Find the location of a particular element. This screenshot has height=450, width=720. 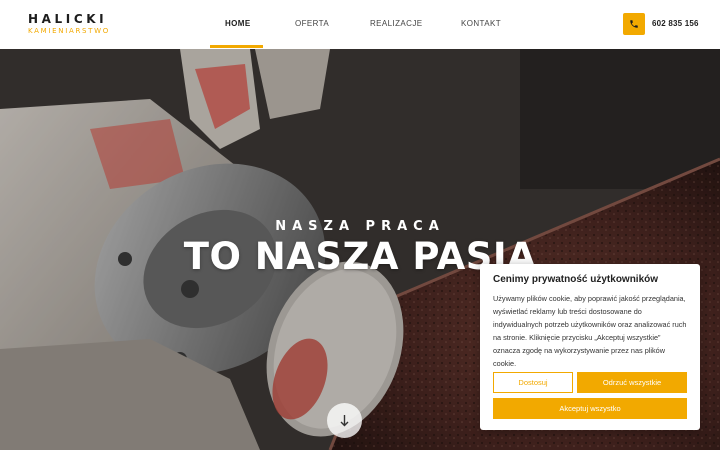

nav-item-oferta: OFERTA is located at coordinates (312, 23).